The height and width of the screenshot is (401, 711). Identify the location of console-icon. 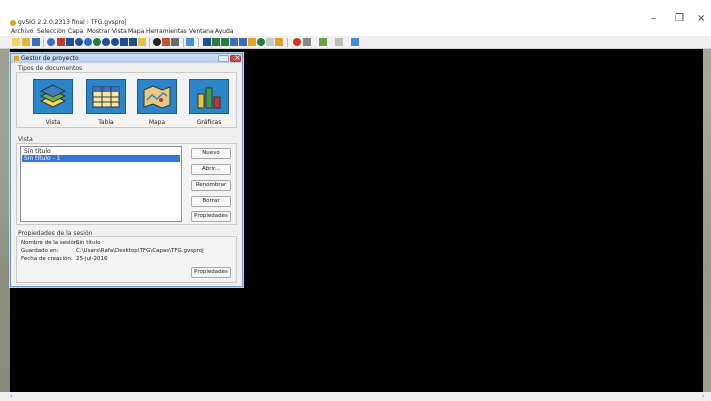
(355, 42).